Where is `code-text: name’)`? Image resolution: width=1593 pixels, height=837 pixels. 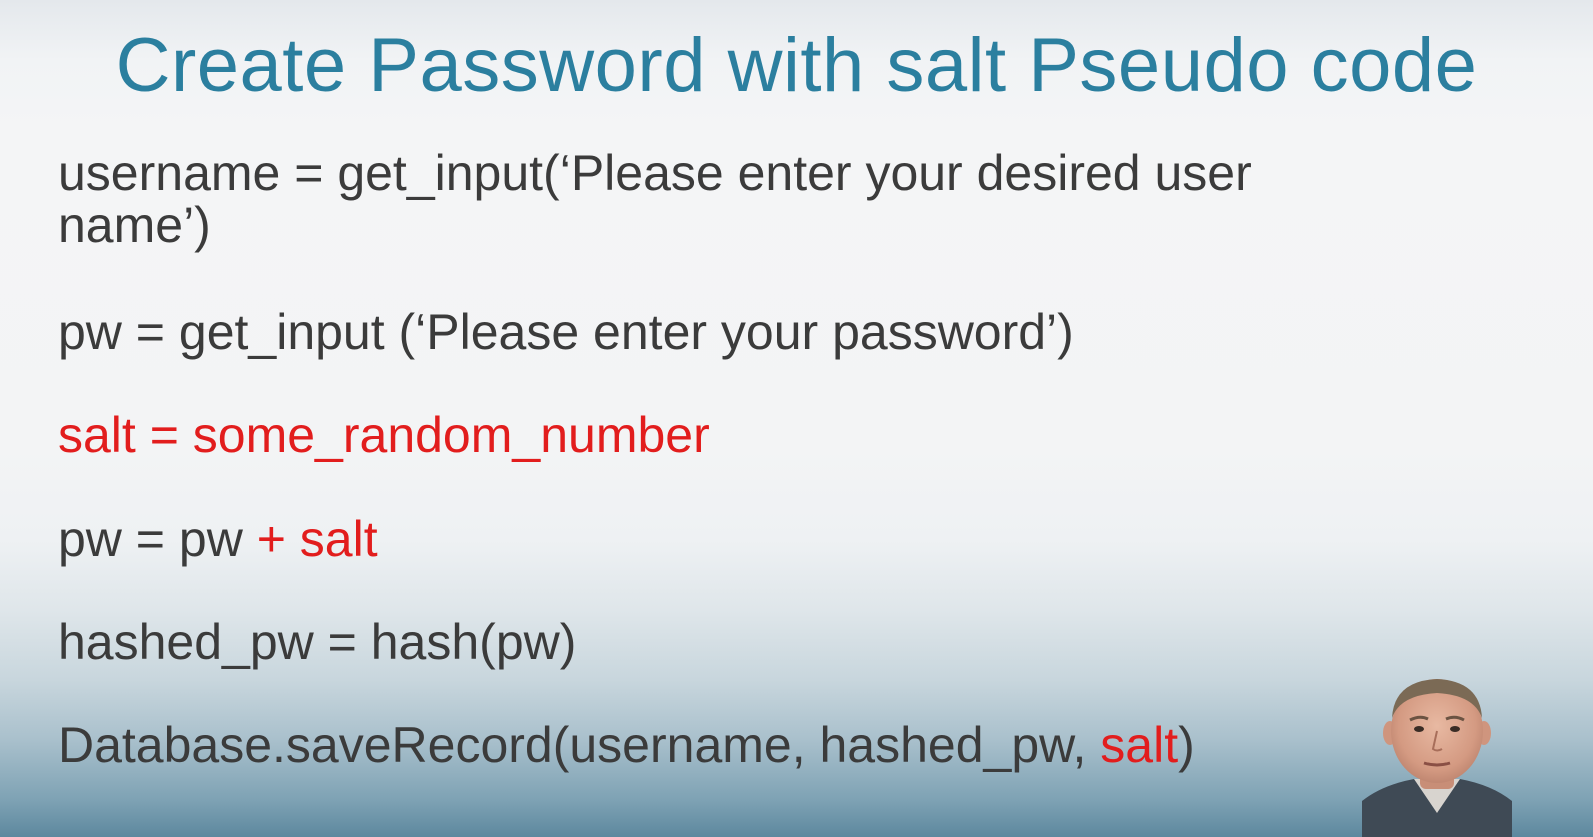 code-text: name’) is located at coordinates (134, 225).